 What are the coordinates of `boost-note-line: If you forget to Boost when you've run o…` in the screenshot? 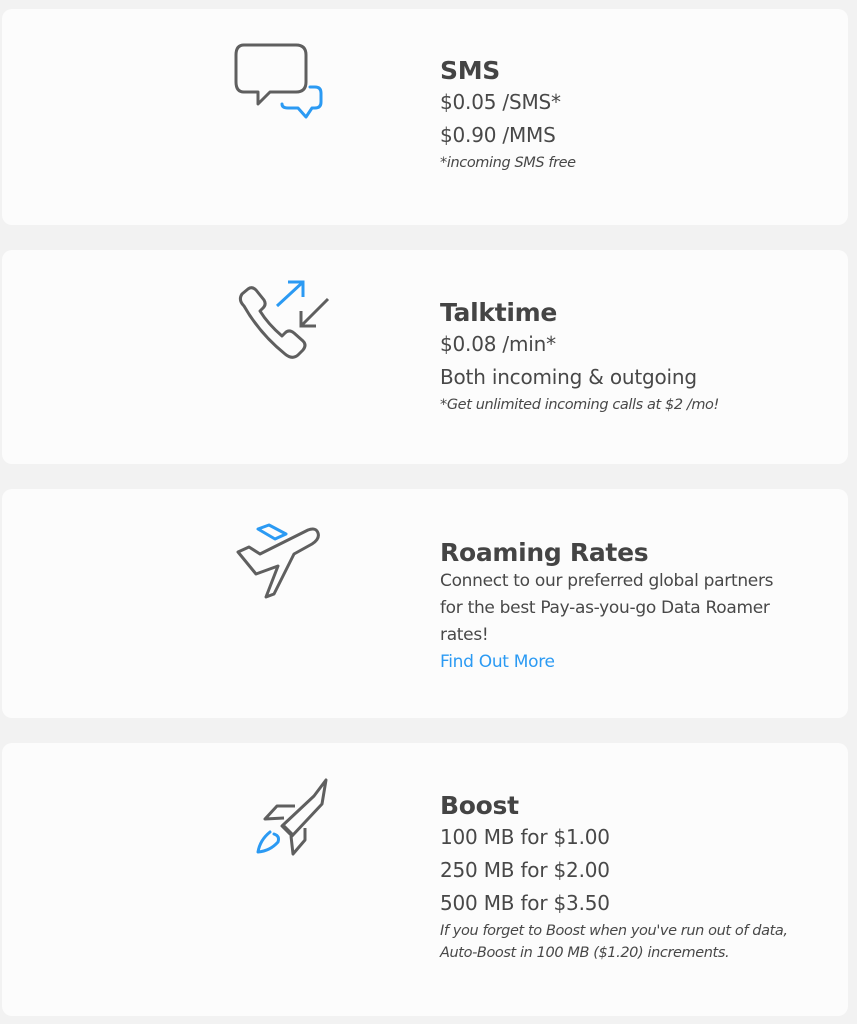 It's located at (614, 931).